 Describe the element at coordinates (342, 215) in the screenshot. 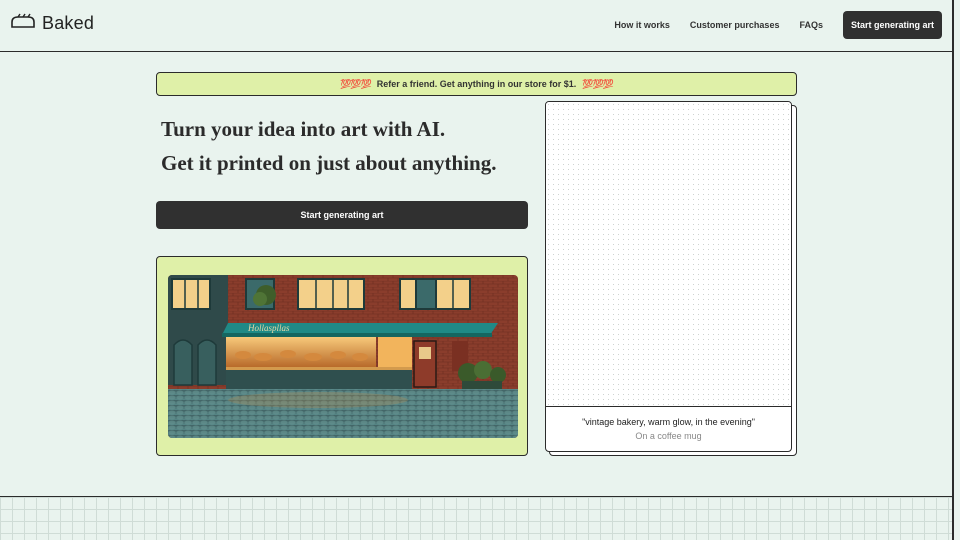

I see `hero-start-generating-button: Start generating art` at that location.